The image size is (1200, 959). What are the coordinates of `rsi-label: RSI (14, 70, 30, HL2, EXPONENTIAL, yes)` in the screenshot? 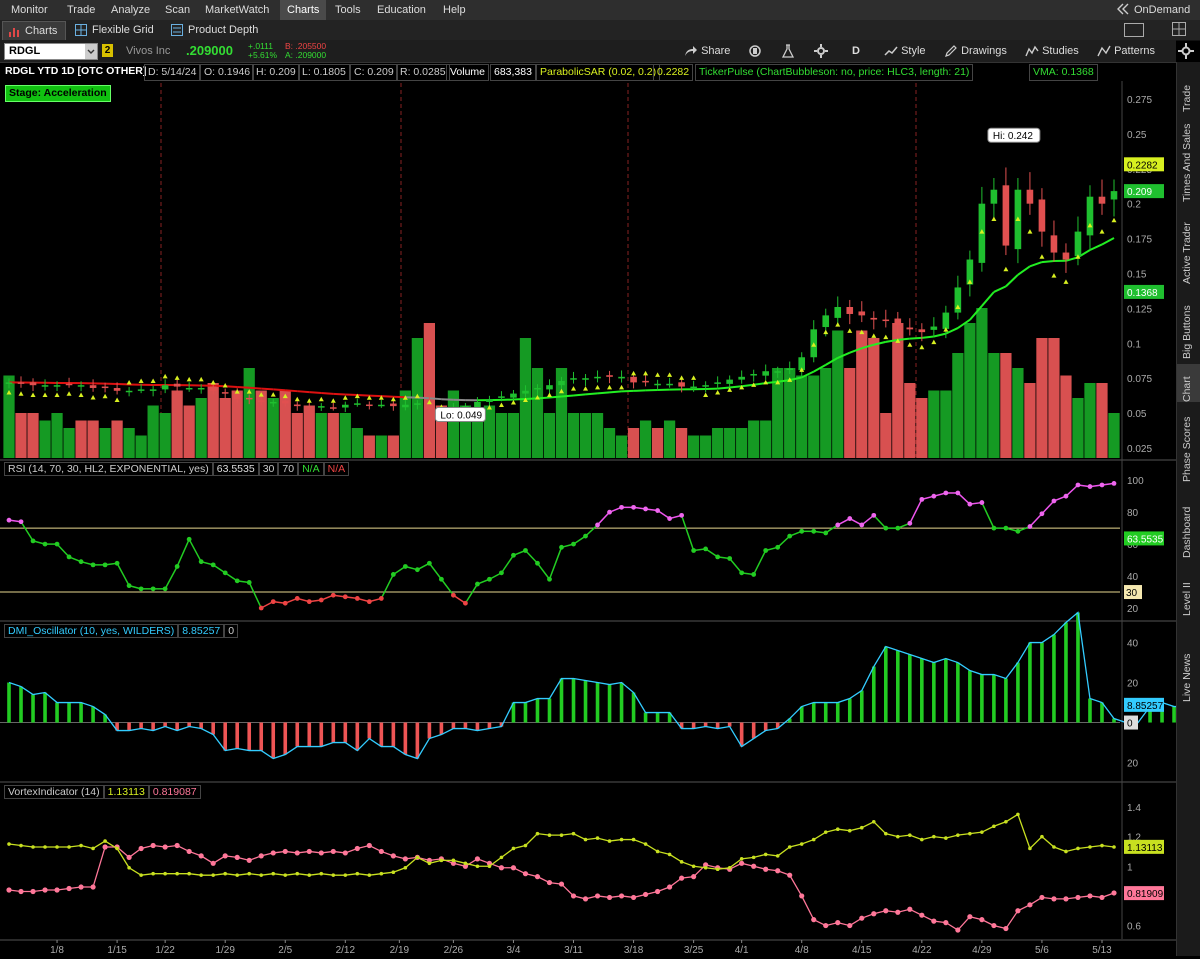 It's located at (108, 469).